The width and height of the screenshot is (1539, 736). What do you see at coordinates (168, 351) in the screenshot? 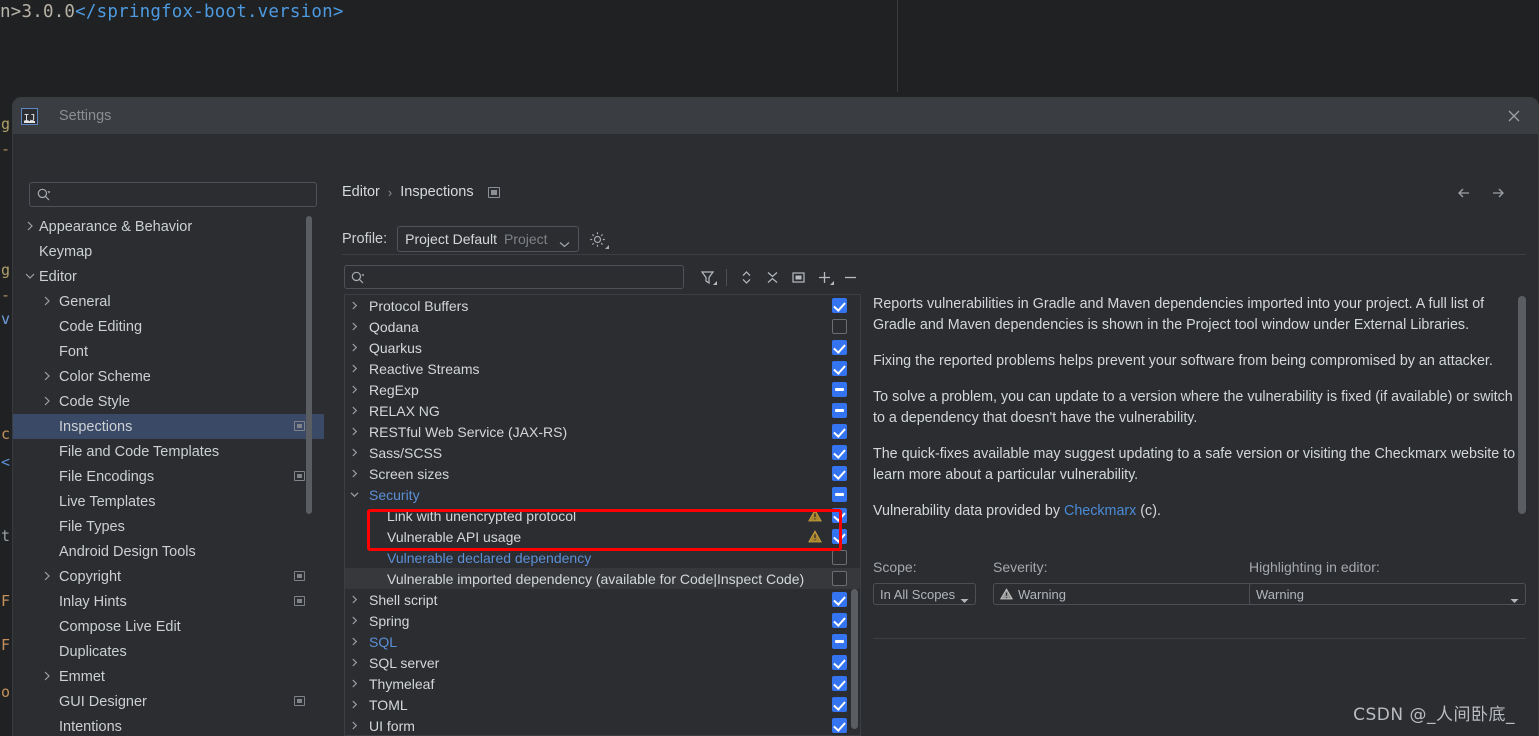
I see `sidebar-item-font: Font` at bounding box center [168, 351].